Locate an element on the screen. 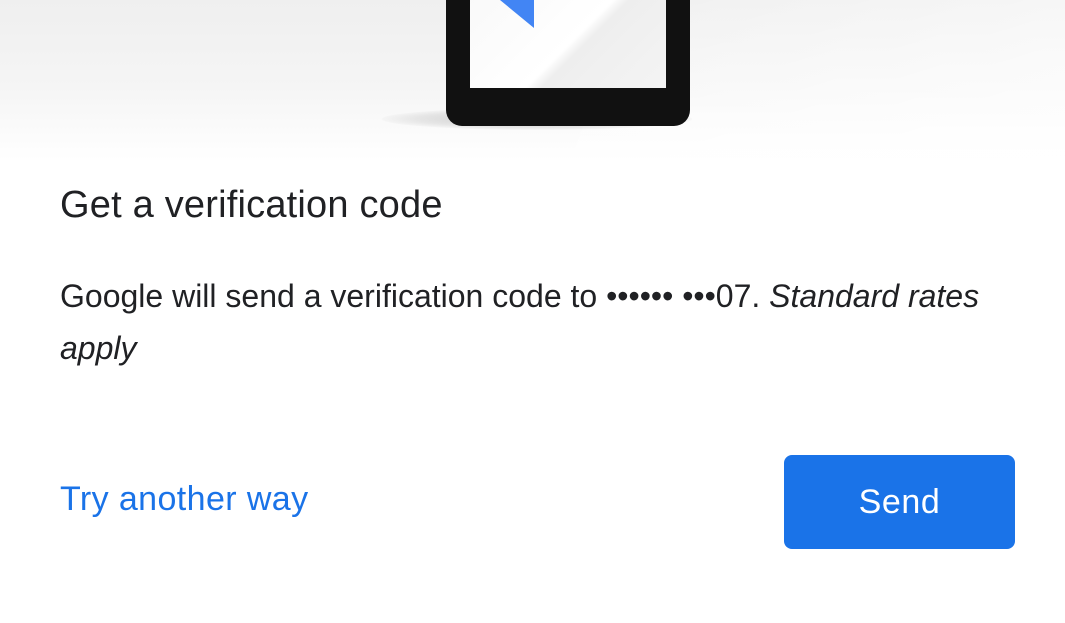  send-button: Send is located at coordinates (899, 502).